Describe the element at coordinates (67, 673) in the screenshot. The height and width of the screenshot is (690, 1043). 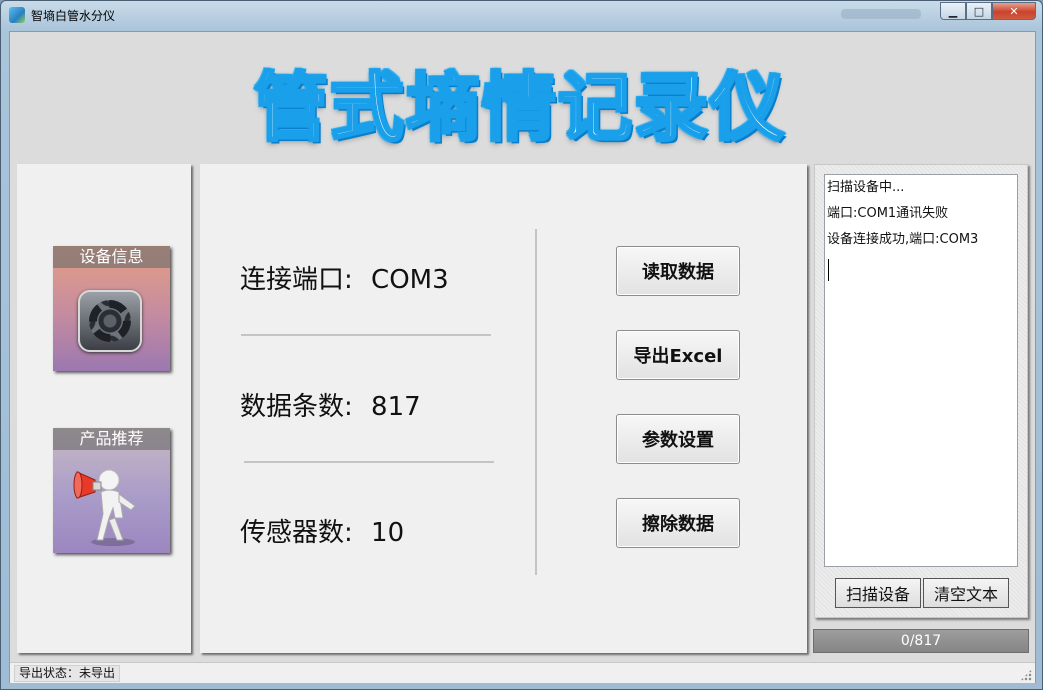
I see `export-status: 导出状态：未导出` at that location.